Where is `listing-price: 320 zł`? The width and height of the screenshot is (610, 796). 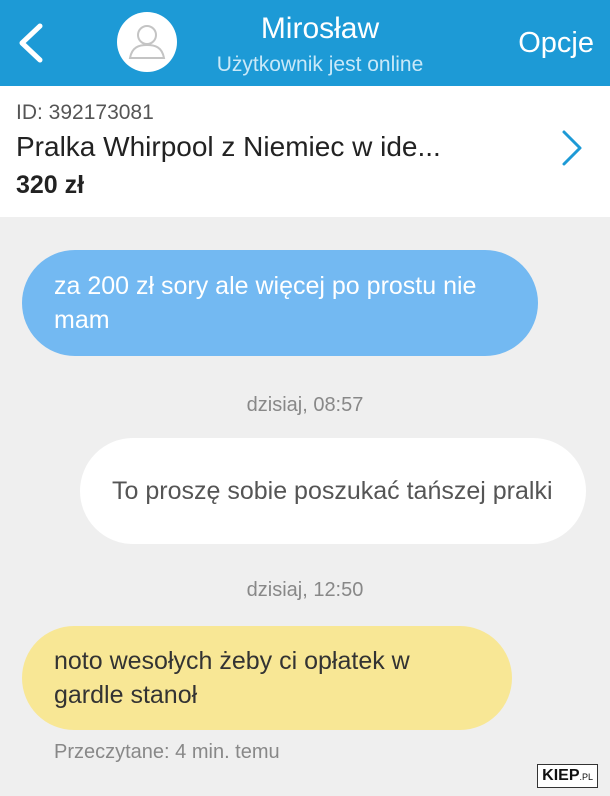
listing-price: 320 zł is located at coordinates (50, 185).